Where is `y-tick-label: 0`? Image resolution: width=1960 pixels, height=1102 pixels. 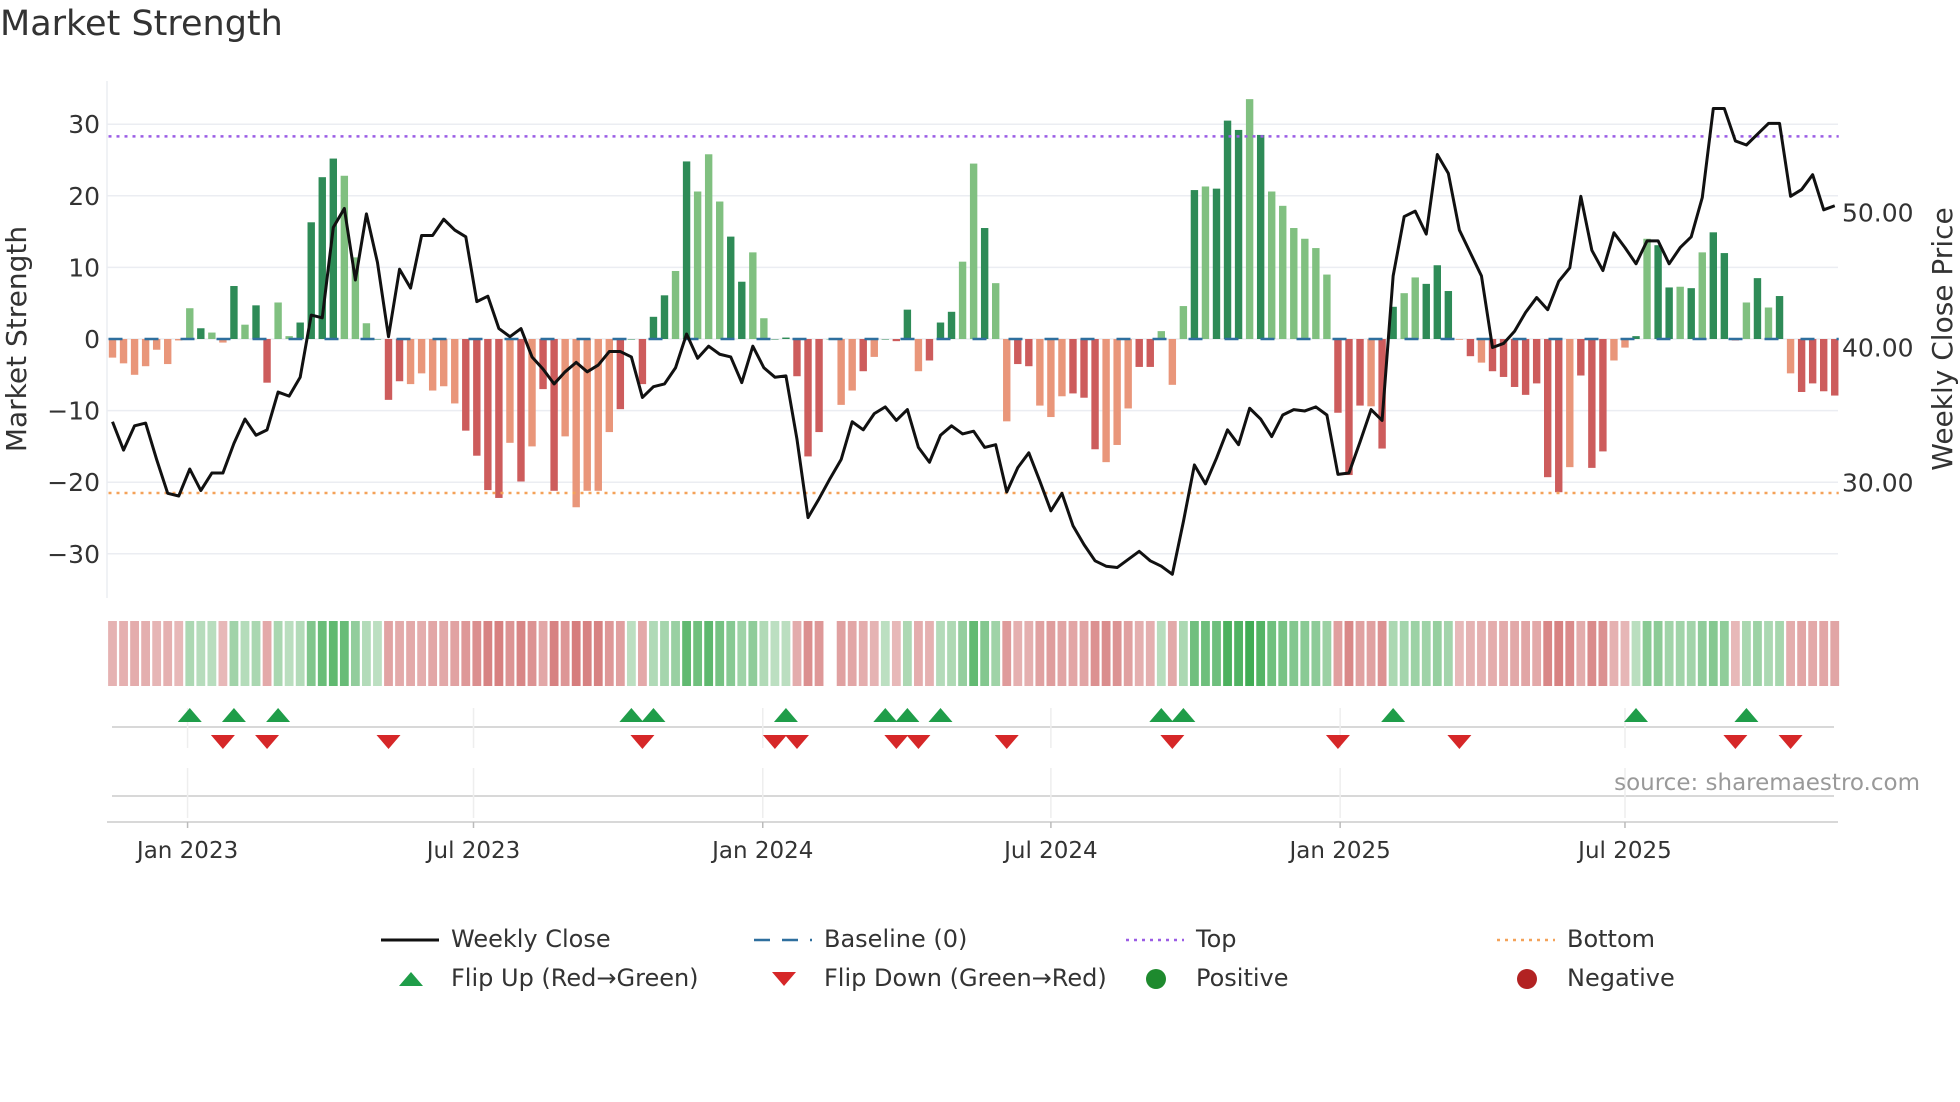
y-tick-label: 0 is located at coordinates (92, 339).